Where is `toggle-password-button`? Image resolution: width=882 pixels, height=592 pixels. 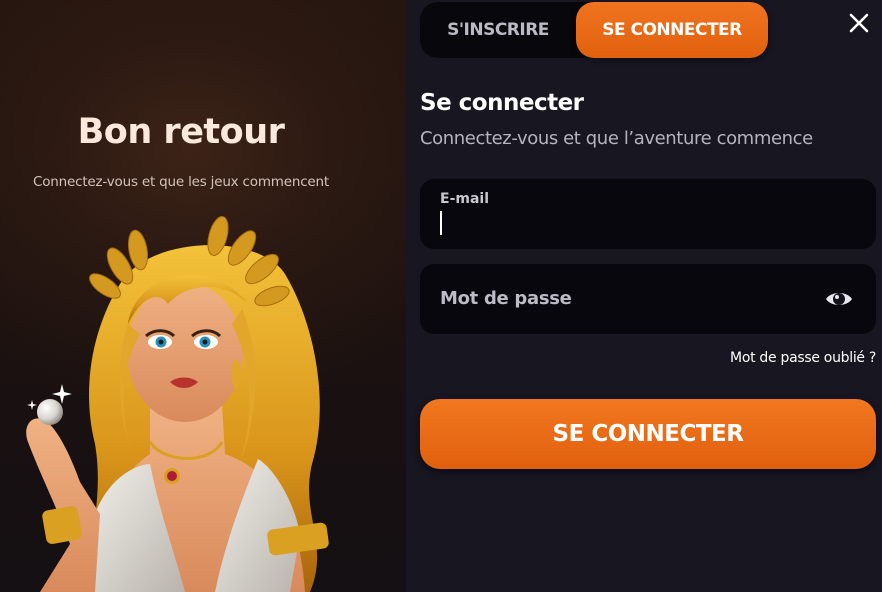 toggle-password-button is located at coordinates (839, 299).